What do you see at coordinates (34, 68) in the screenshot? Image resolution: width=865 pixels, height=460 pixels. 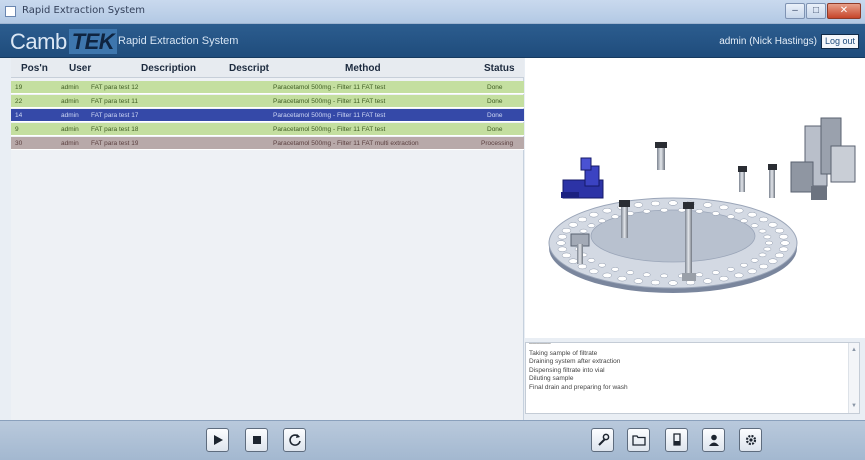 I see `column-header-position: Pos'n` at bounding box center [34, 68].